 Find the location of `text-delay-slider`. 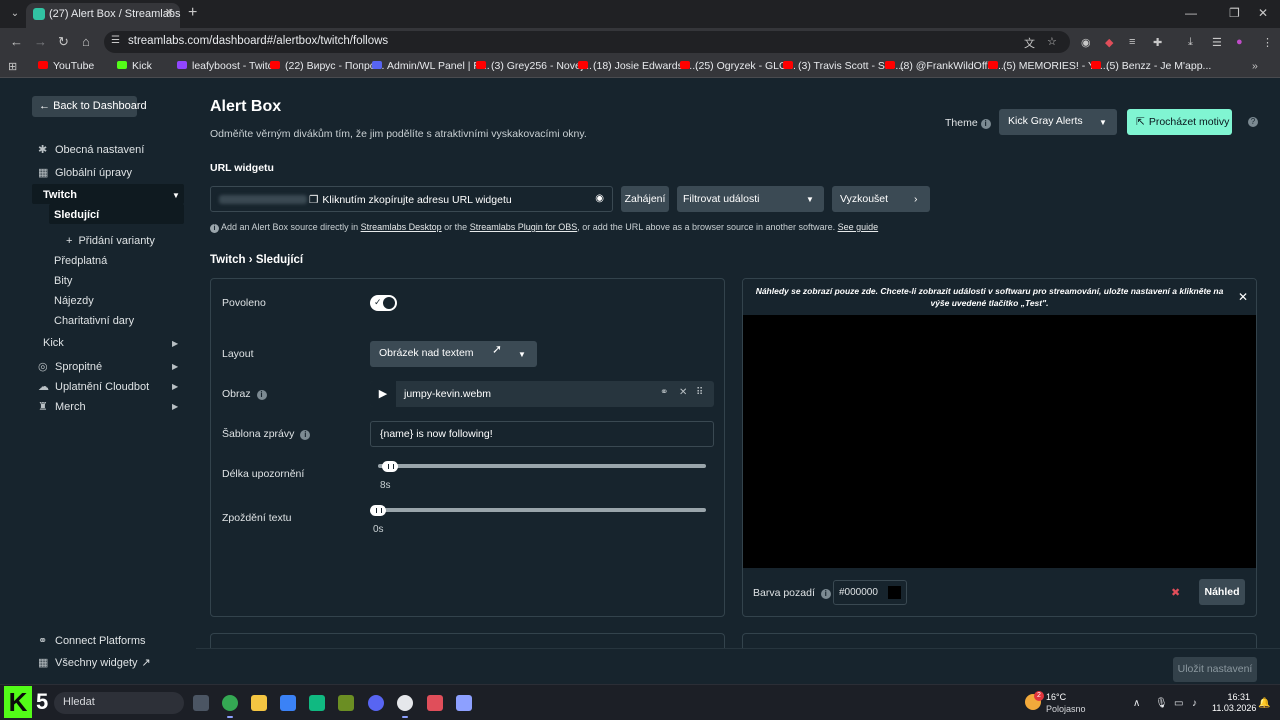

text-delay-slider is located at coordinates (539, 510).